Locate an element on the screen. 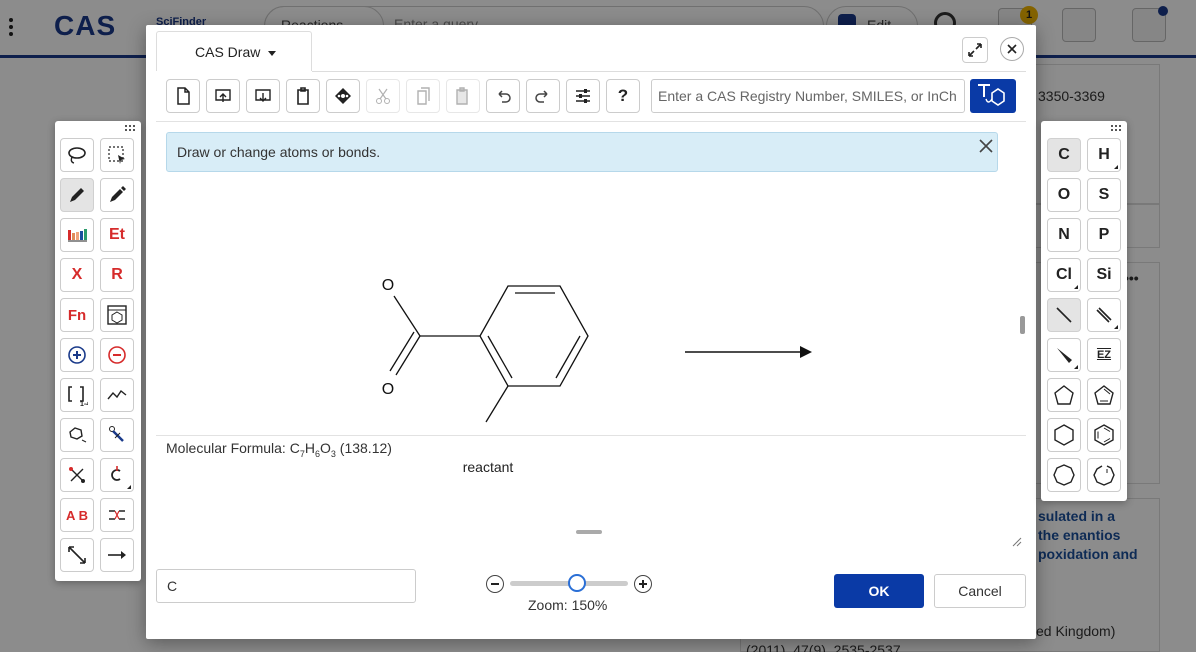  atom-sulfur-button: S is located at coordinates (1104, 195).